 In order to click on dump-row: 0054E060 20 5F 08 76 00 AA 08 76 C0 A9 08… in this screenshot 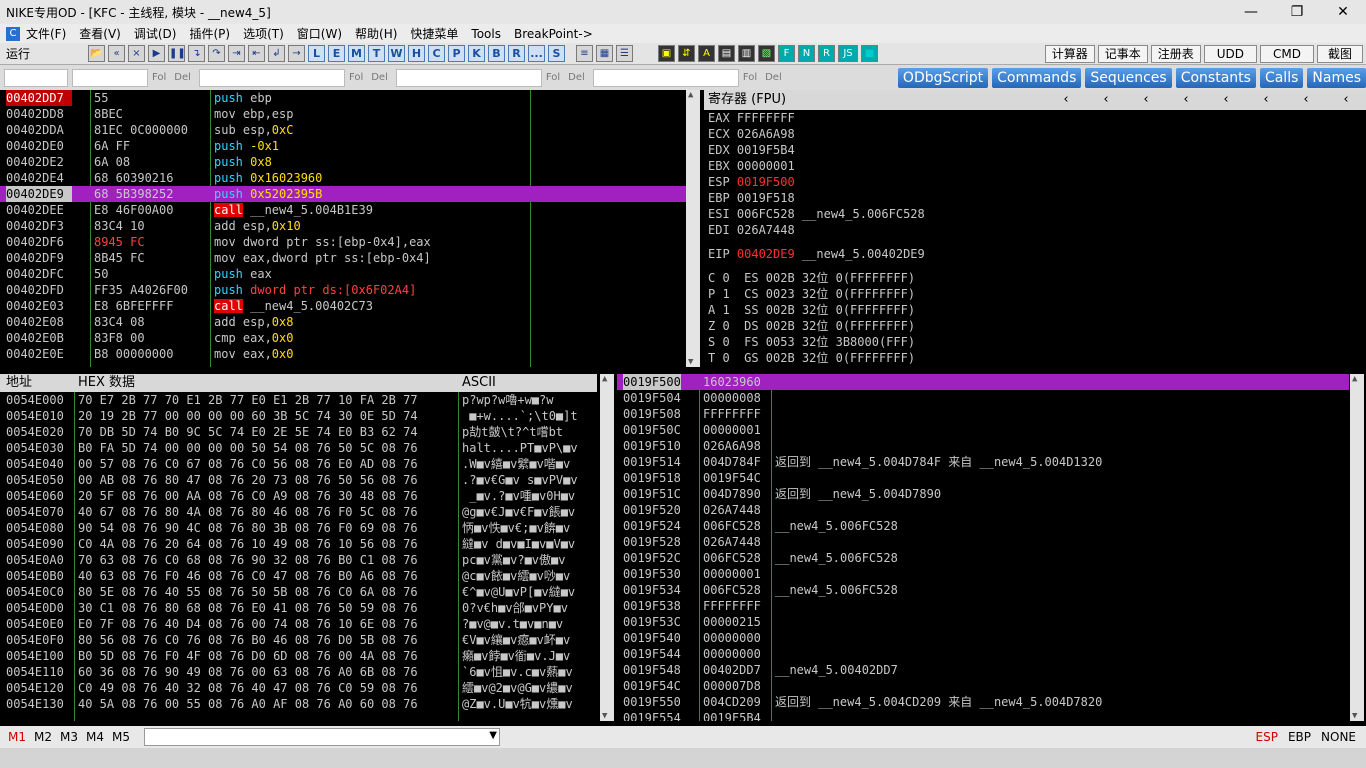, I will do `click(298, 496)`.